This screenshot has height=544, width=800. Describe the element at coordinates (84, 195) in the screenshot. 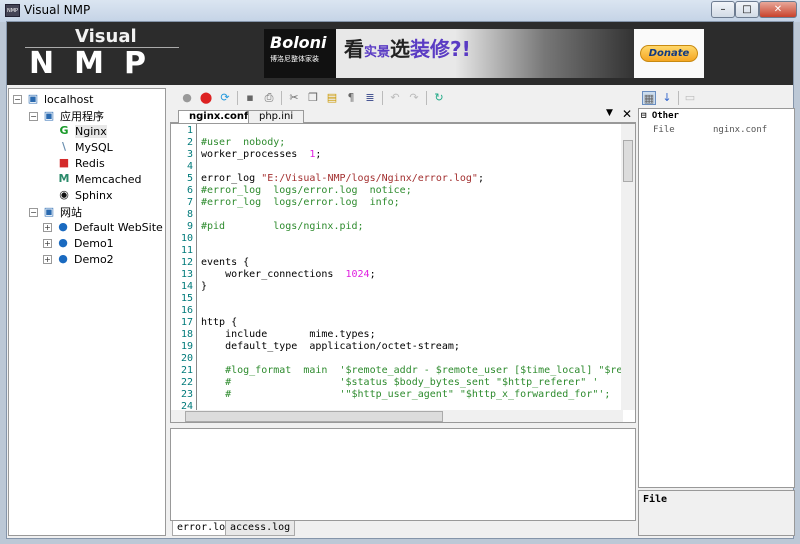

I see `tree-node-sphinx: ◉ Sphinx` at that location.